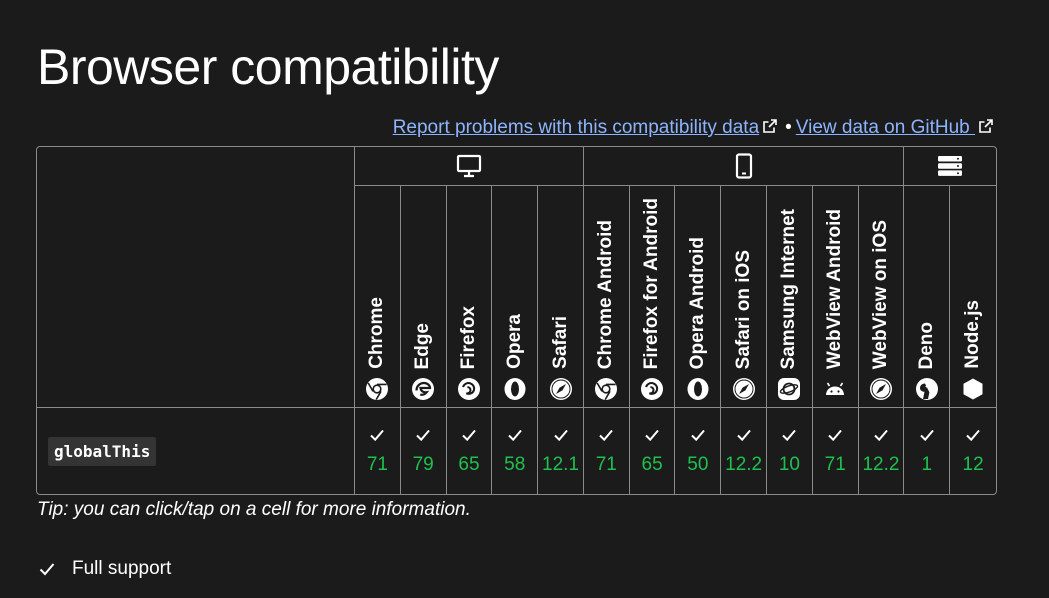 This screenshot has width=1049, height=598. I want to click on support-cell: 79, so click(424, 451).